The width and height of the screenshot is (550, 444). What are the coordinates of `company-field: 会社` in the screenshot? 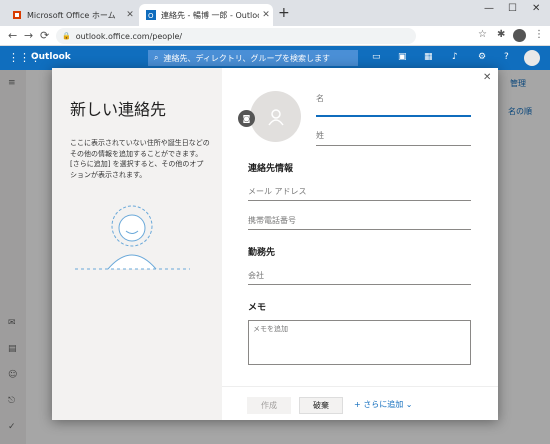 It's located at (359, 276).